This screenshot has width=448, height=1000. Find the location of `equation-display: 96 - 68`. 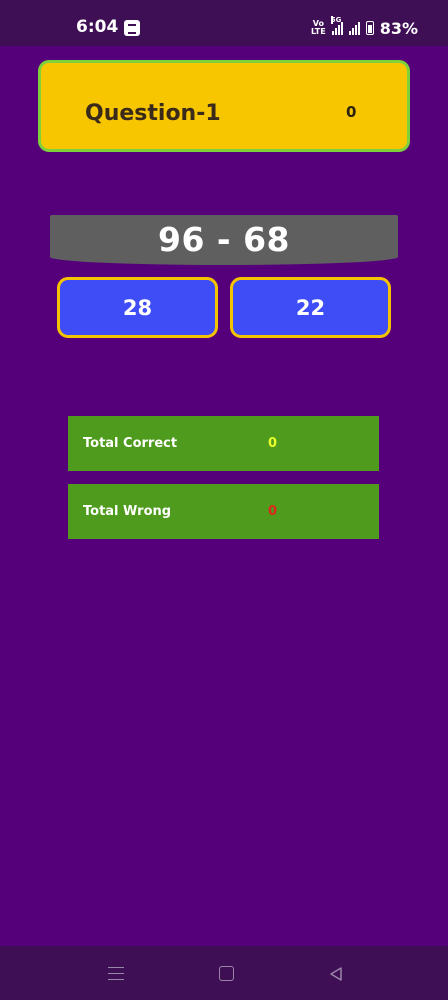

equation-display: 96 - 68 is located at coordinates (224, 240).